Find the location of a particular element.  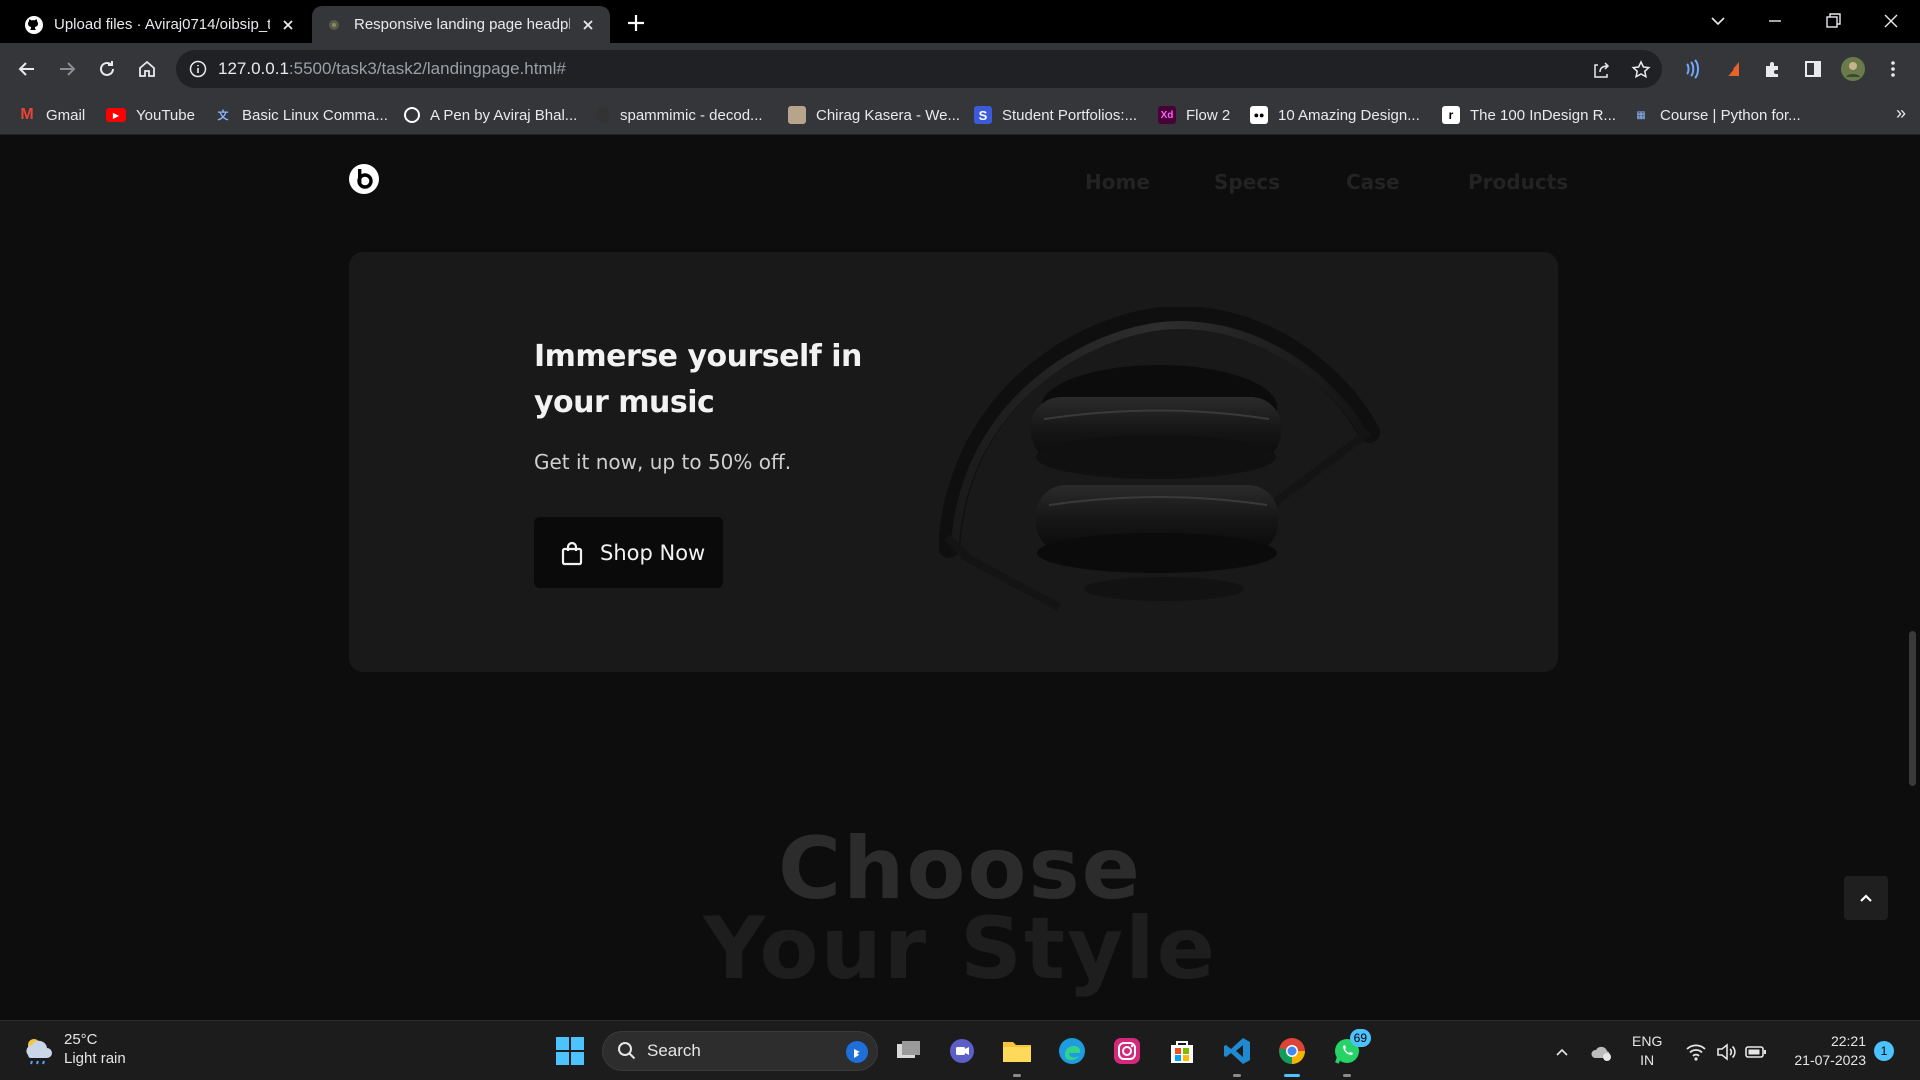

notification-badge: 1 is located at coordinates (1884, 1051).